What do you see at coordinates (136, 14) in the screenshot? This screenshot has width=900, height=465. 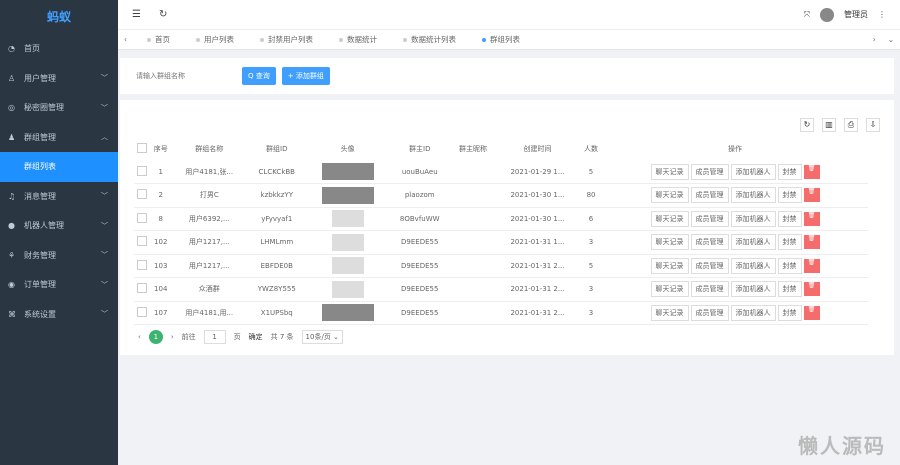 I see `menu-toggle-icon: ☰` at bounding box center [136, 14].